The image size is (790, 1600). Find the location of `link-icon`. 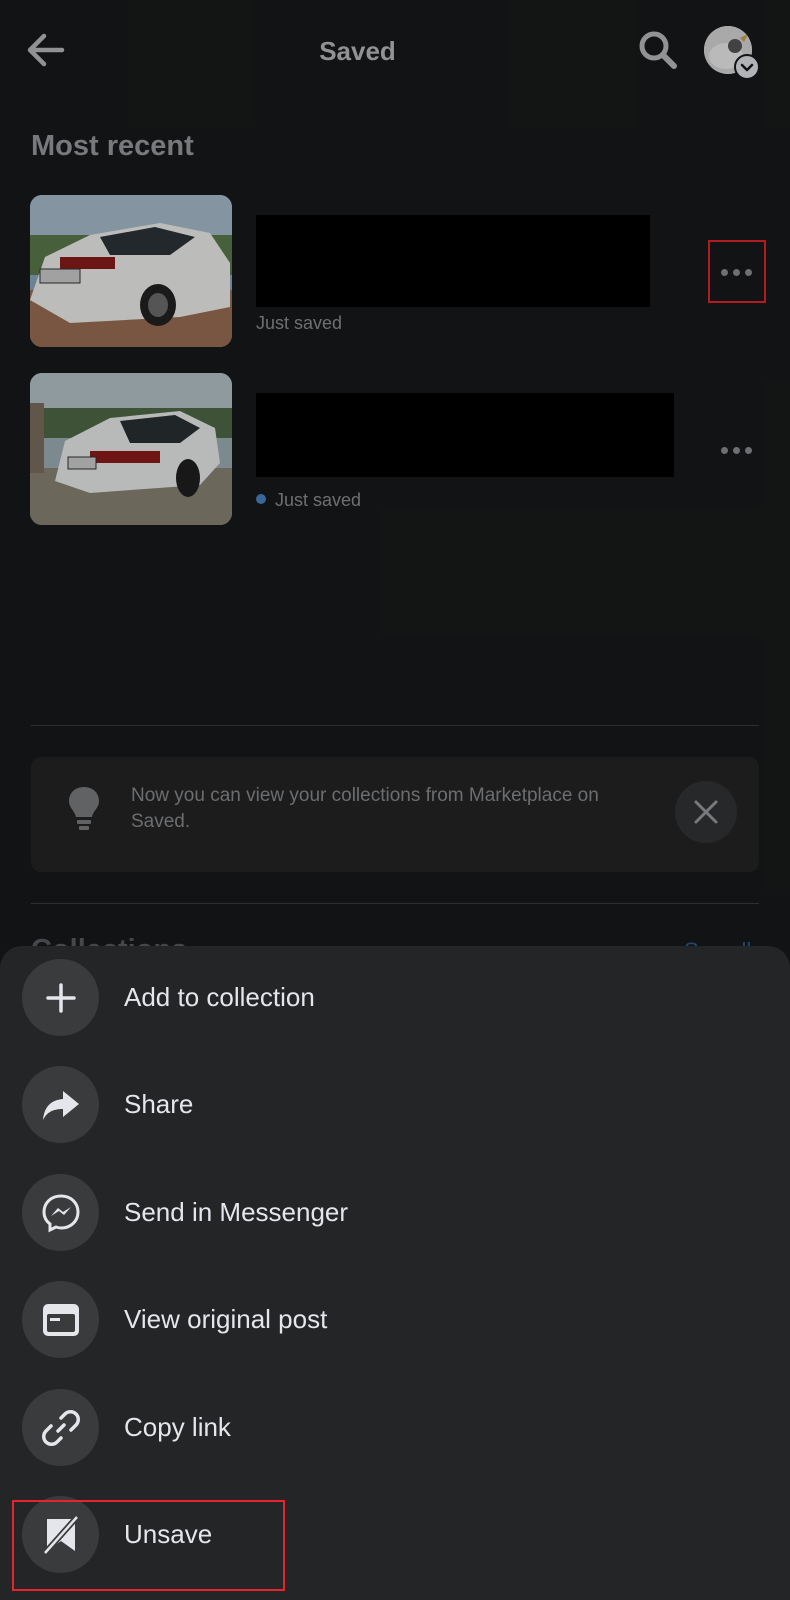

link-icon is located at coordinates (60, 1427).